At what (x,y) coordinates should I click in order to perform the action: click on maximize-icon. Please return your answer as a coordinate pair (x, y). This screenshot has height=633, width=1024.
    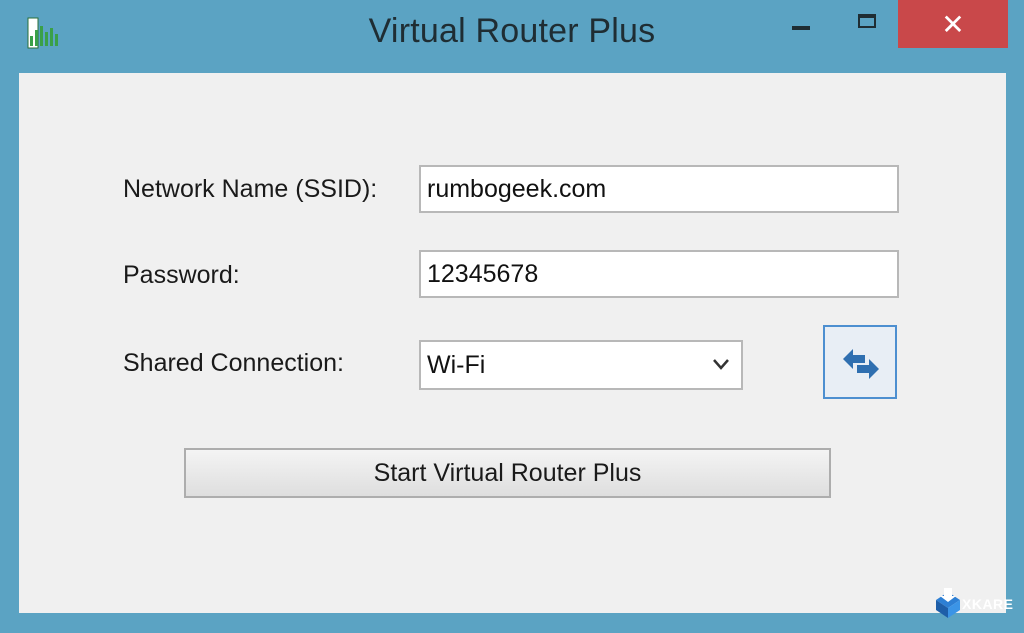
    Looking at the image, I should click on (867, 21).